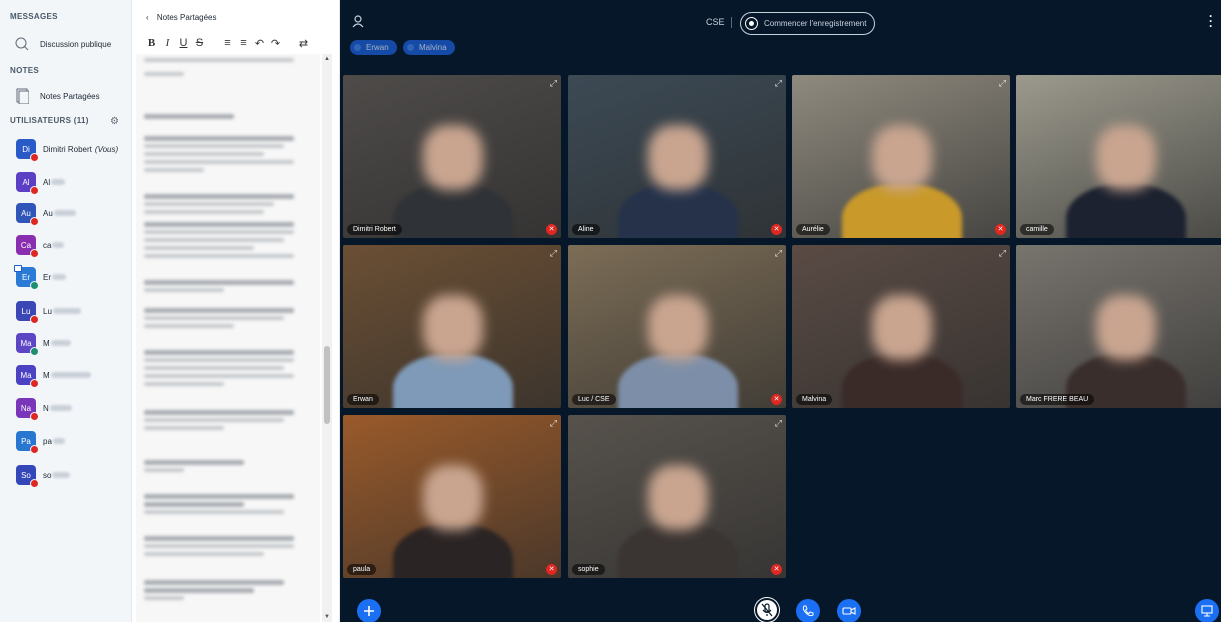 This screenshot has height=622, width=1221. Describe the element at coordinates (199, 43) in the screenshot. I see `strikethrough-button: S` at that location.